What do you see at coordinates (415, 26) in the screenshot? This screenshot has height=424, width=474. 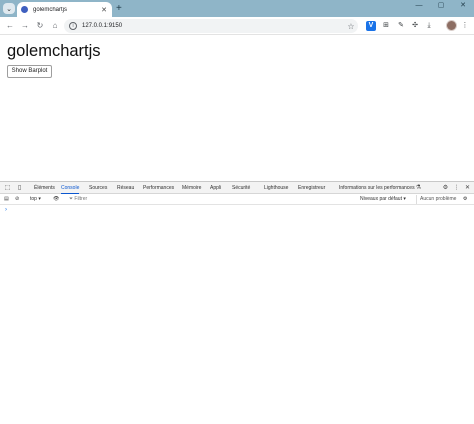 I see `puzzle-extensions-icon: ✣` at bounding box center [415, 26].